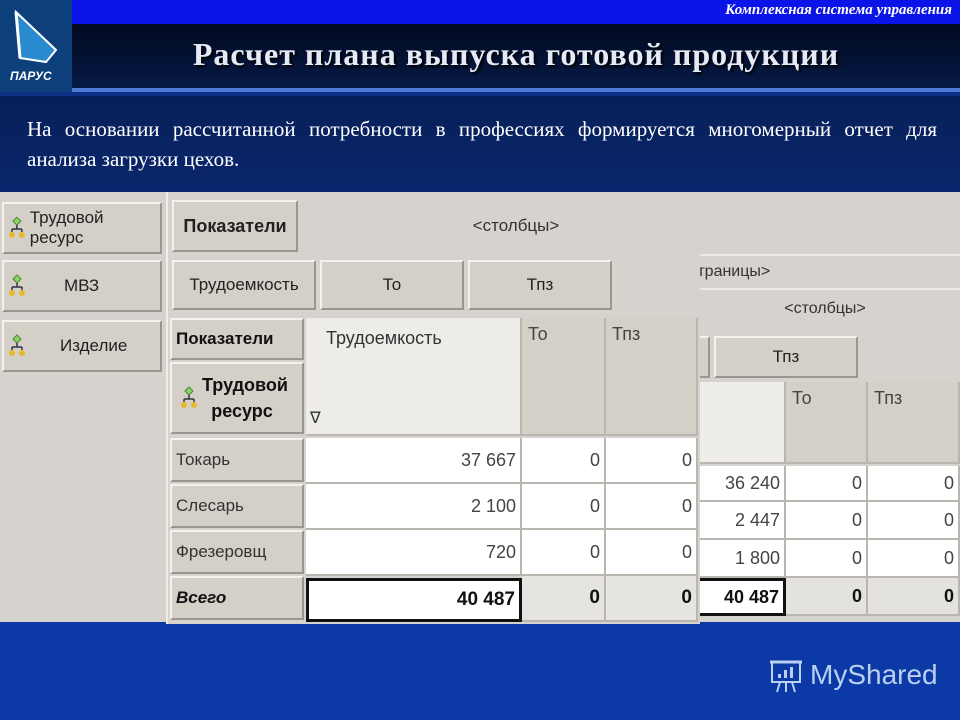 This screenshot has width=960, height=720. I want to click on row-header: Токарь, so click(237, 460).